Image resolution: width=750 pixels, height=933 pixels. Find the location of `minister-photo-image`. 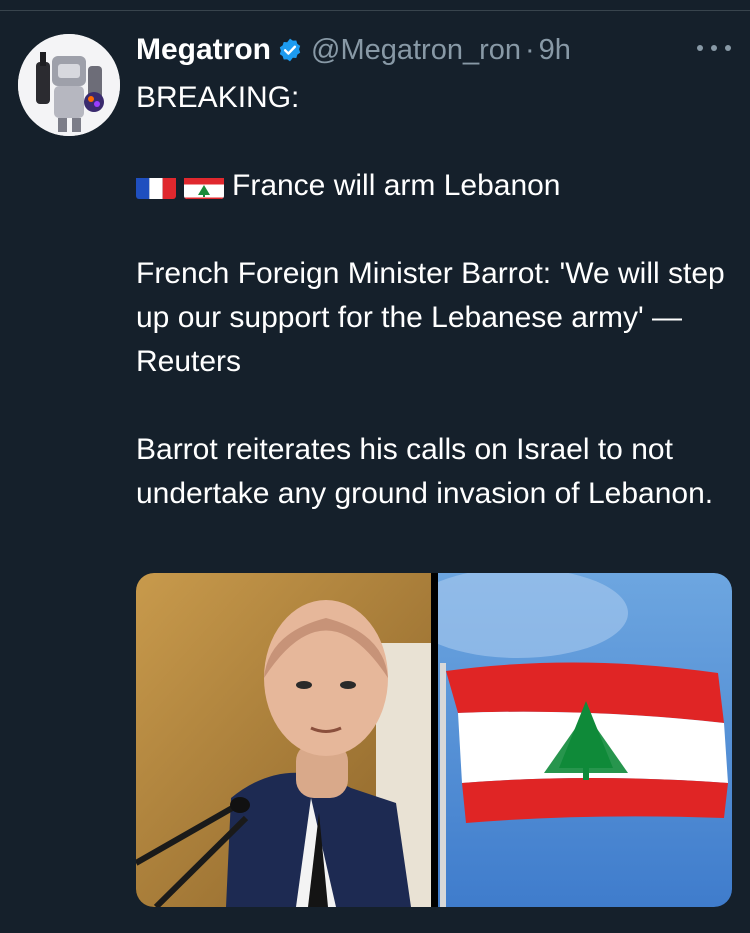

minister-photo-image is located at coordinates (283, 740).